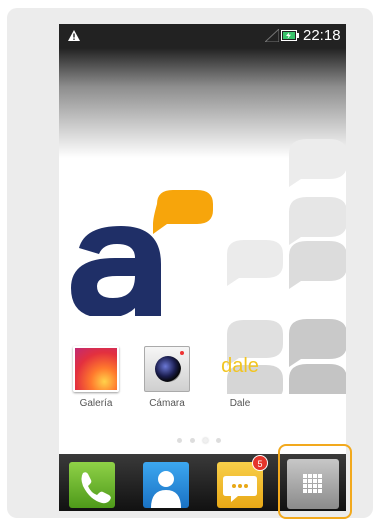  I want to click on app-camera-label: Cámara, so click(167, 403).